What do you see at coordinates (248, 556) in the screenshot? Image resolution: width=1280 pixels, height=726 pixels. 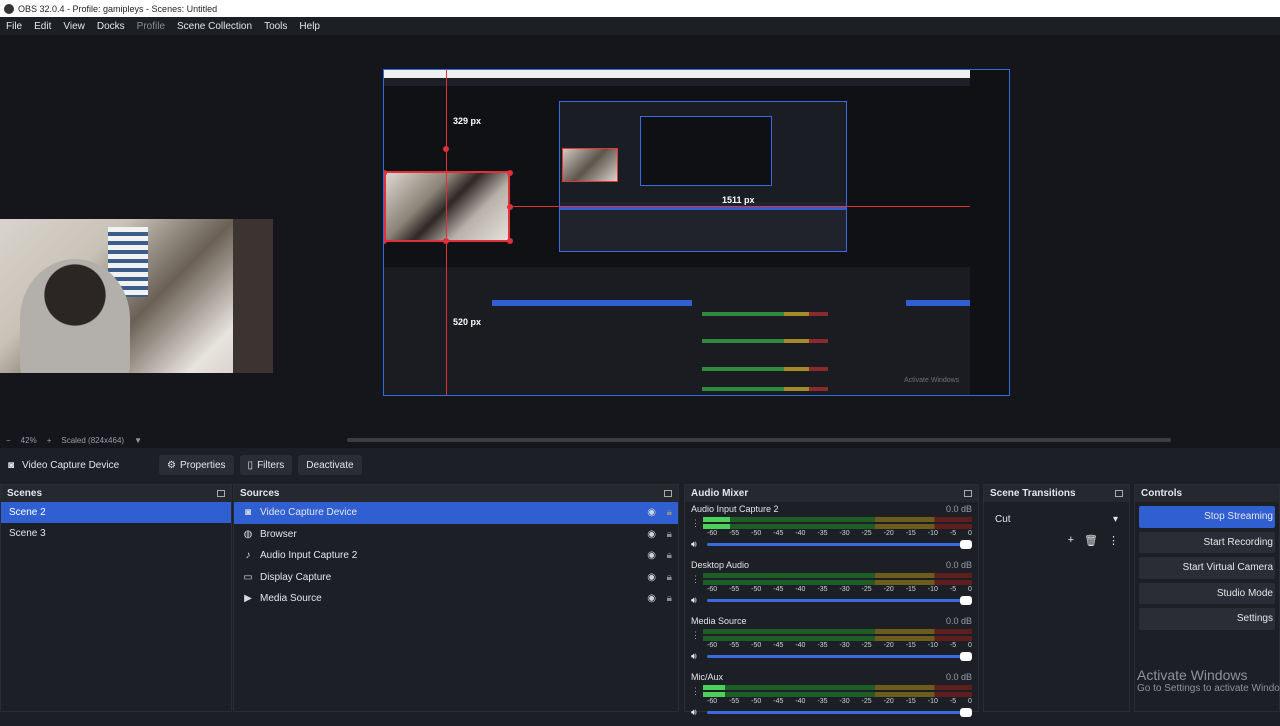 I see `microphone-icon: ♪` at bounding box center [248, 556].